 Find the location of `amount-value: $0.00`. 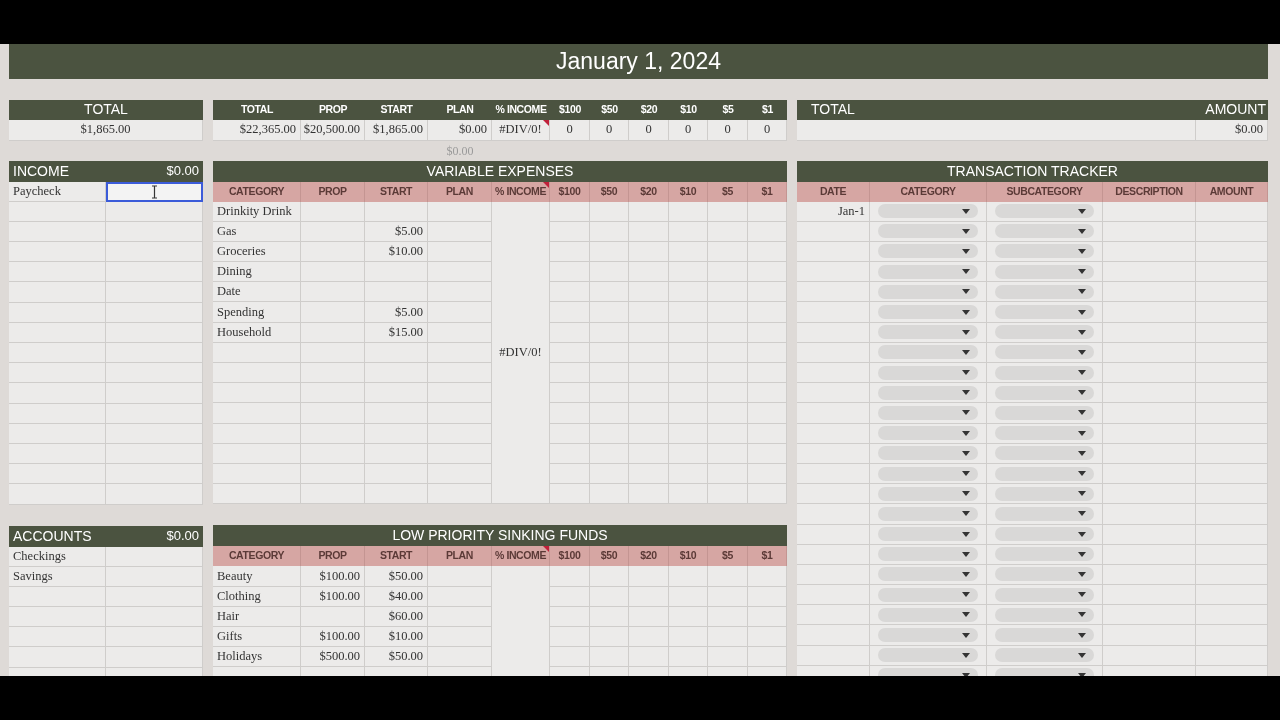

amount-value: $0.00 is located at coordinates (1232, 130).